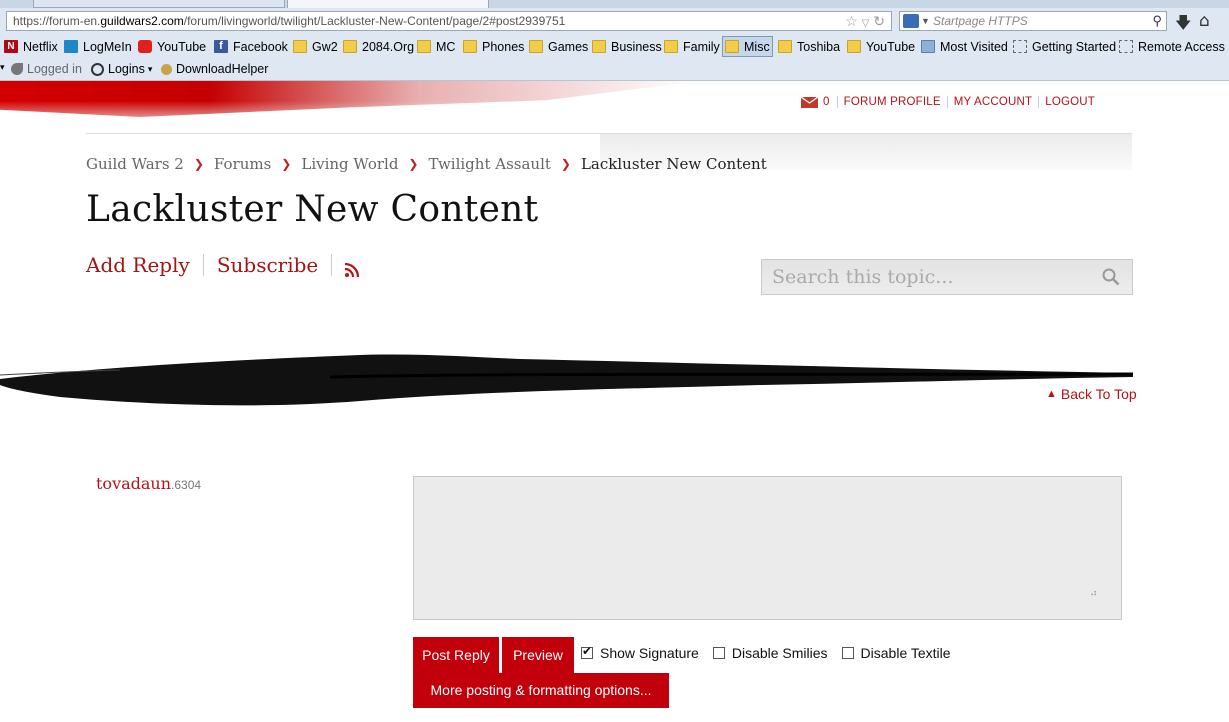 The height and width of the screenshot is (722, 1229). Describe the element at coordinates (718, 653) in the screenshot. I see `disable-smilies-checkbox` at that location.